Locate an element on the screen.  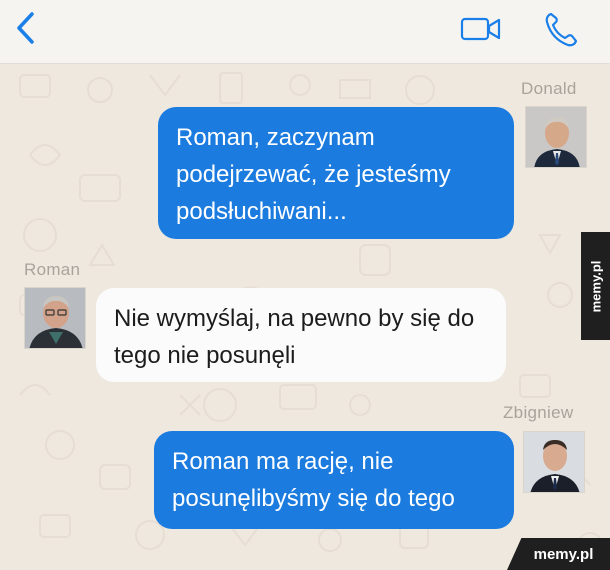
avatar-zbigniew is located at coordinates (554, 462).